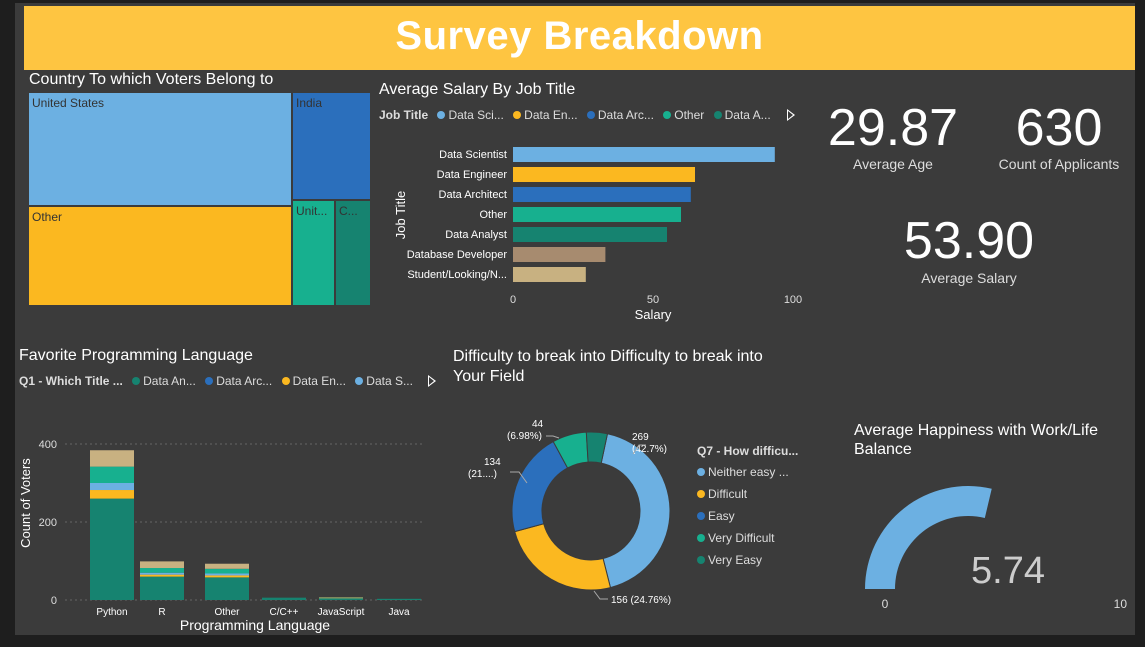  I want to click on treemap-title: Country To which Voters Belong to, so click(151, 79).